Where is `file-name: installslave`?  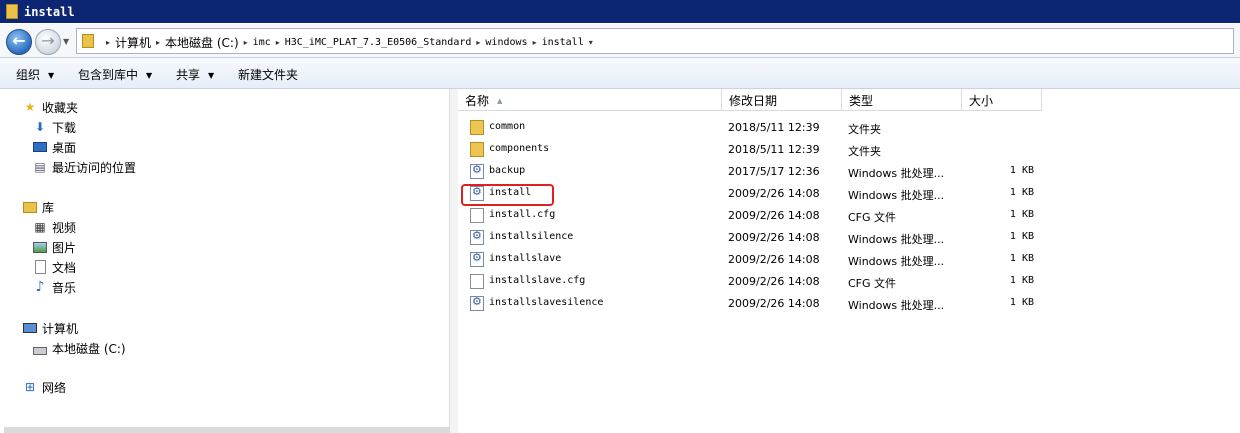 file-name: installslave is located at coordinates (525, 258).